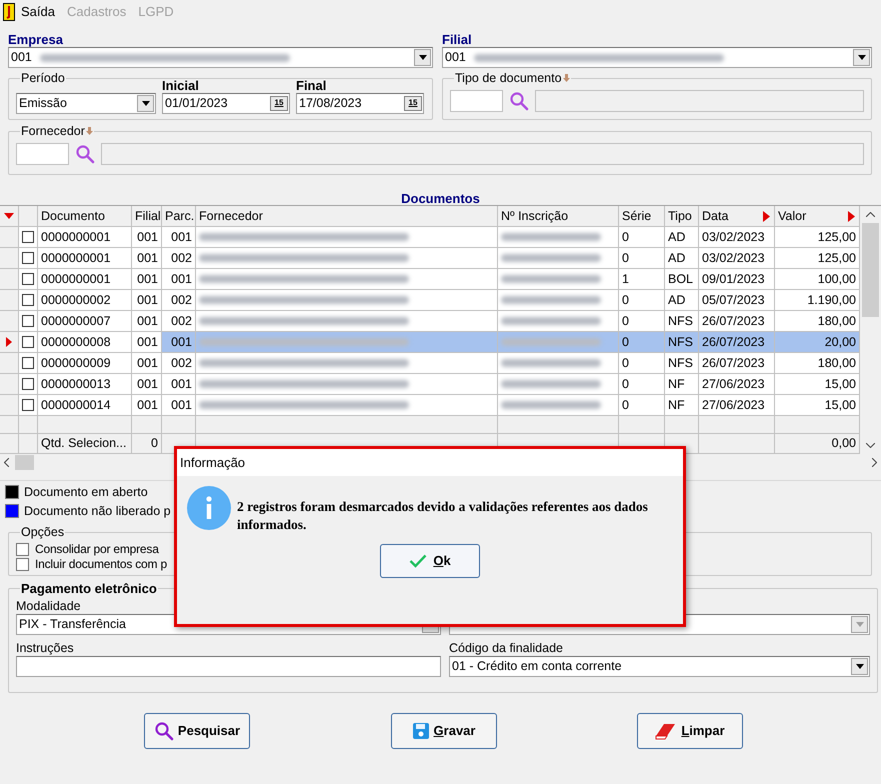 This screenshot has height=784, width=881. I want to click on menu-item: Saída, so click(38, 12).